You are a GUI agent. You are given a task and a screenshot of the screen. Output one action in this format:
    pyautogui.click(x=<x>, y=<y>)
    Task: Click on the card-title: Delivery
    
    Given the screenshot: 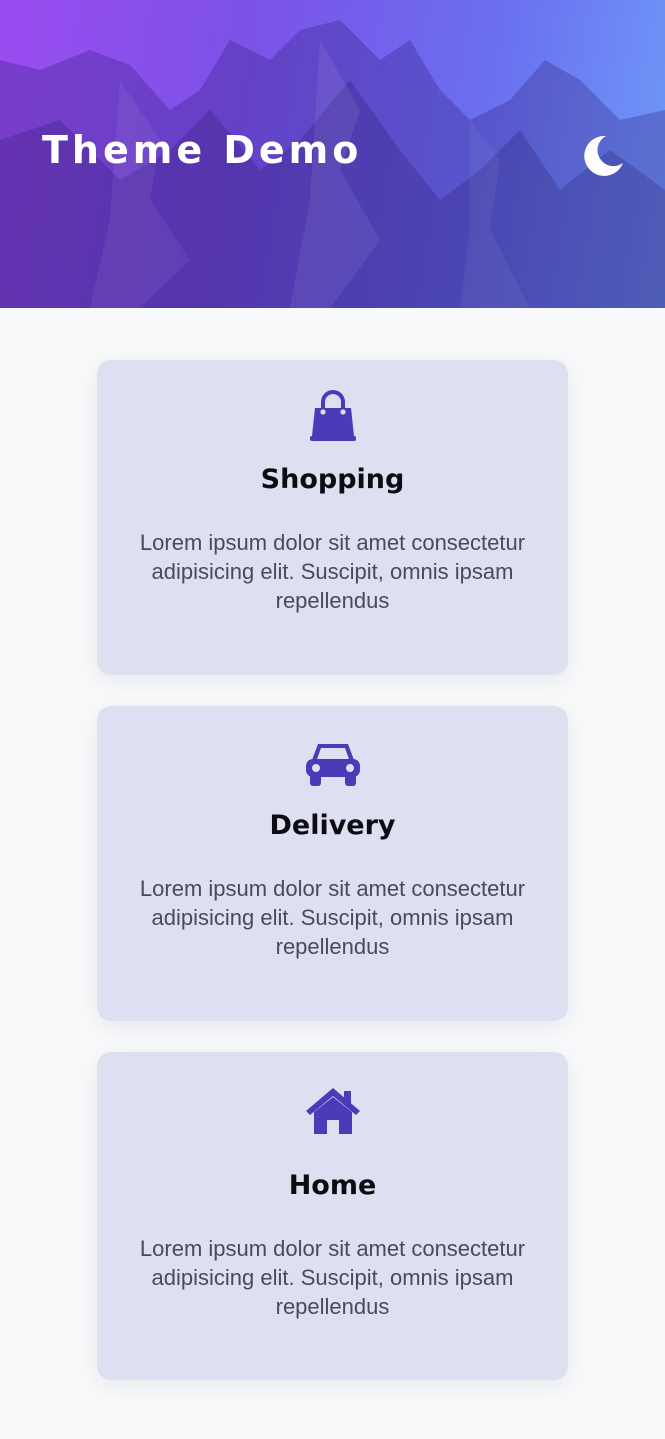 What is the action you would take?
    pyautogui.click(x=332, y=825)
    